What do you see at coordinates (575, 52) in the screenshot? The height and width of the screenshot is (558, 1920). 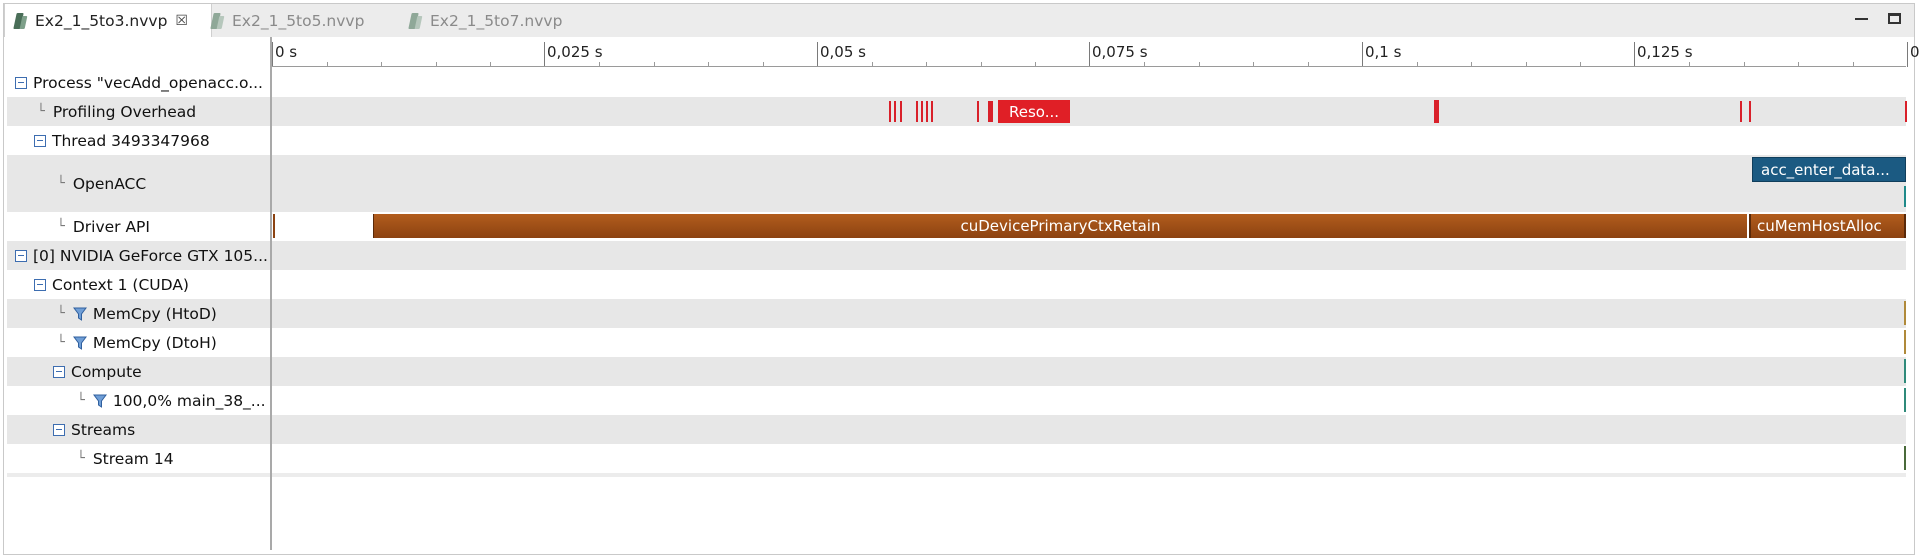 I see `ruler-tick-label: 0,025 s` at bounding box center [575, 52].